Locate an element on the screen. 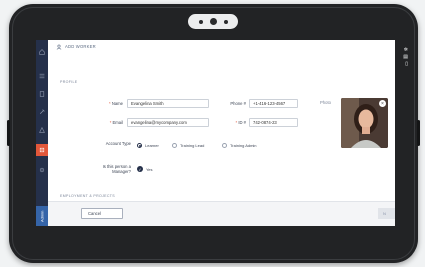  sidebar-nav: Admin is located at coordinates (42, 133).